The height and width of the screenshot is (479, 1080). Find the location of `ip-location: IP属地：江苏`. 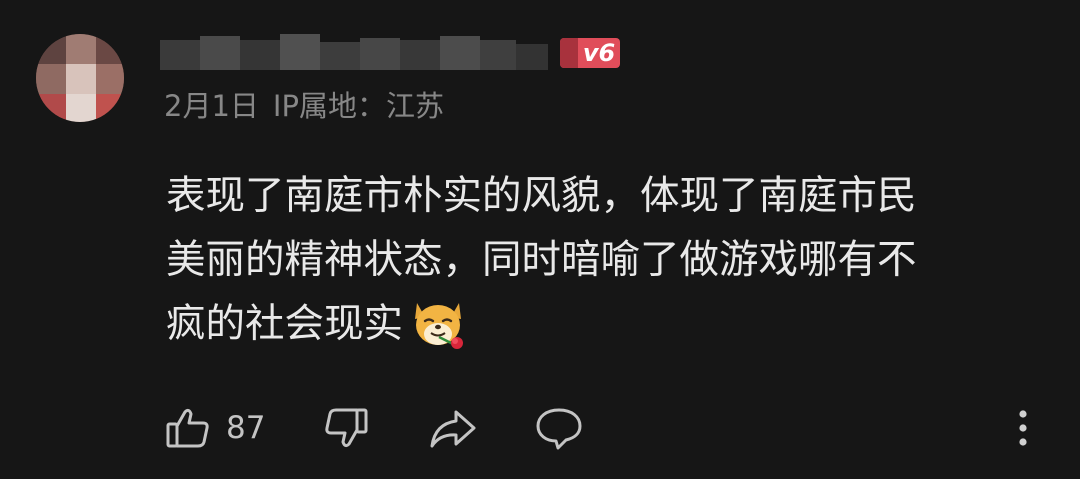

ip-location: IP属地：江苏 is located at coordinates (358, 106).